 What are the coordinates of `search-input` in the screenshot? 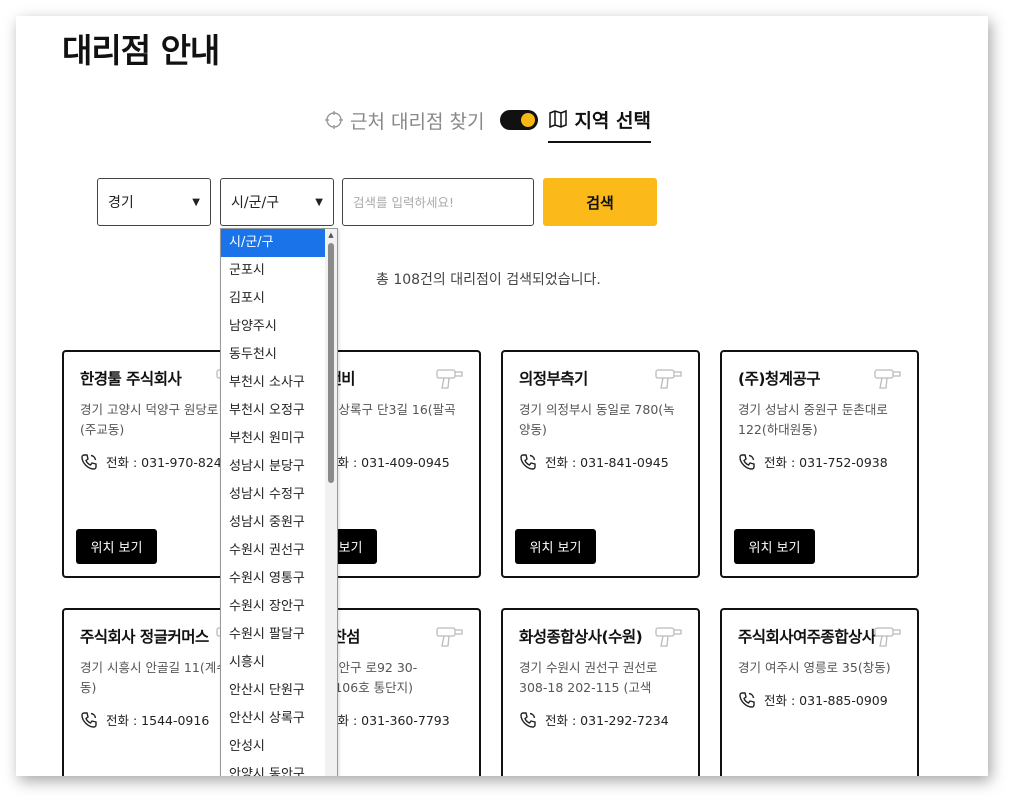 It's located at (438, 202).